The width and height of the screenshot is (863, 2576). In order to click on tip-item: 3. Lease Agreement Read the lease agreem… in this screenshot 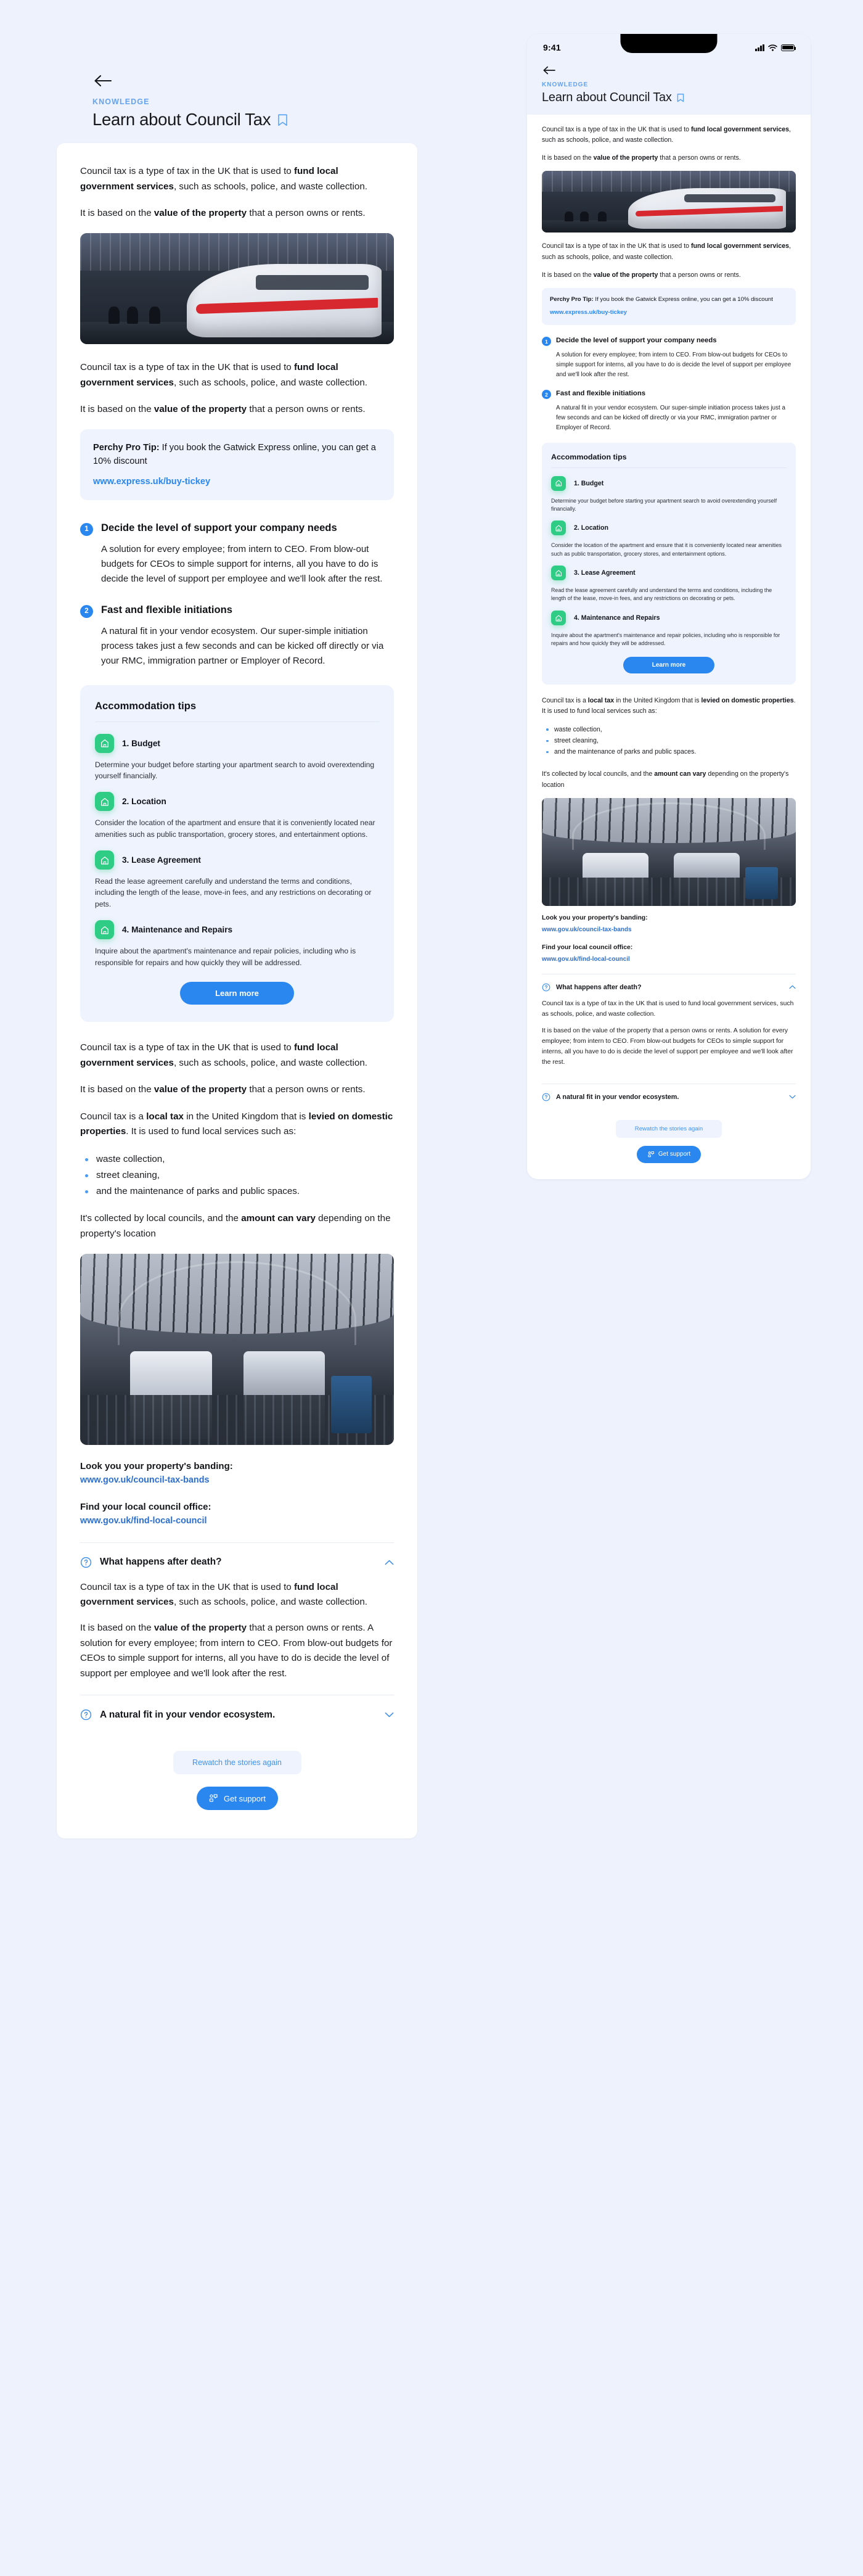, I will do `click(237, 880)`.